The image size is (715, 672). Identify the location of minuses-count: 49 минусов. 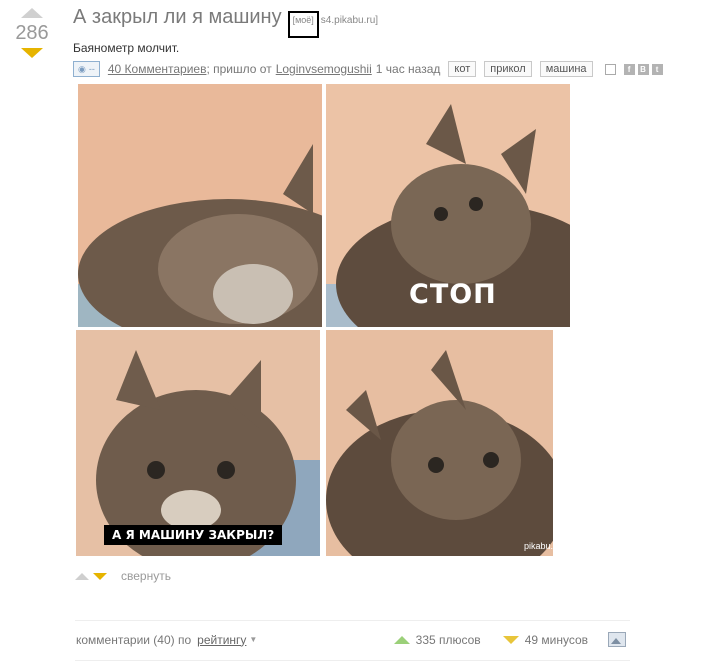
(556, 640).